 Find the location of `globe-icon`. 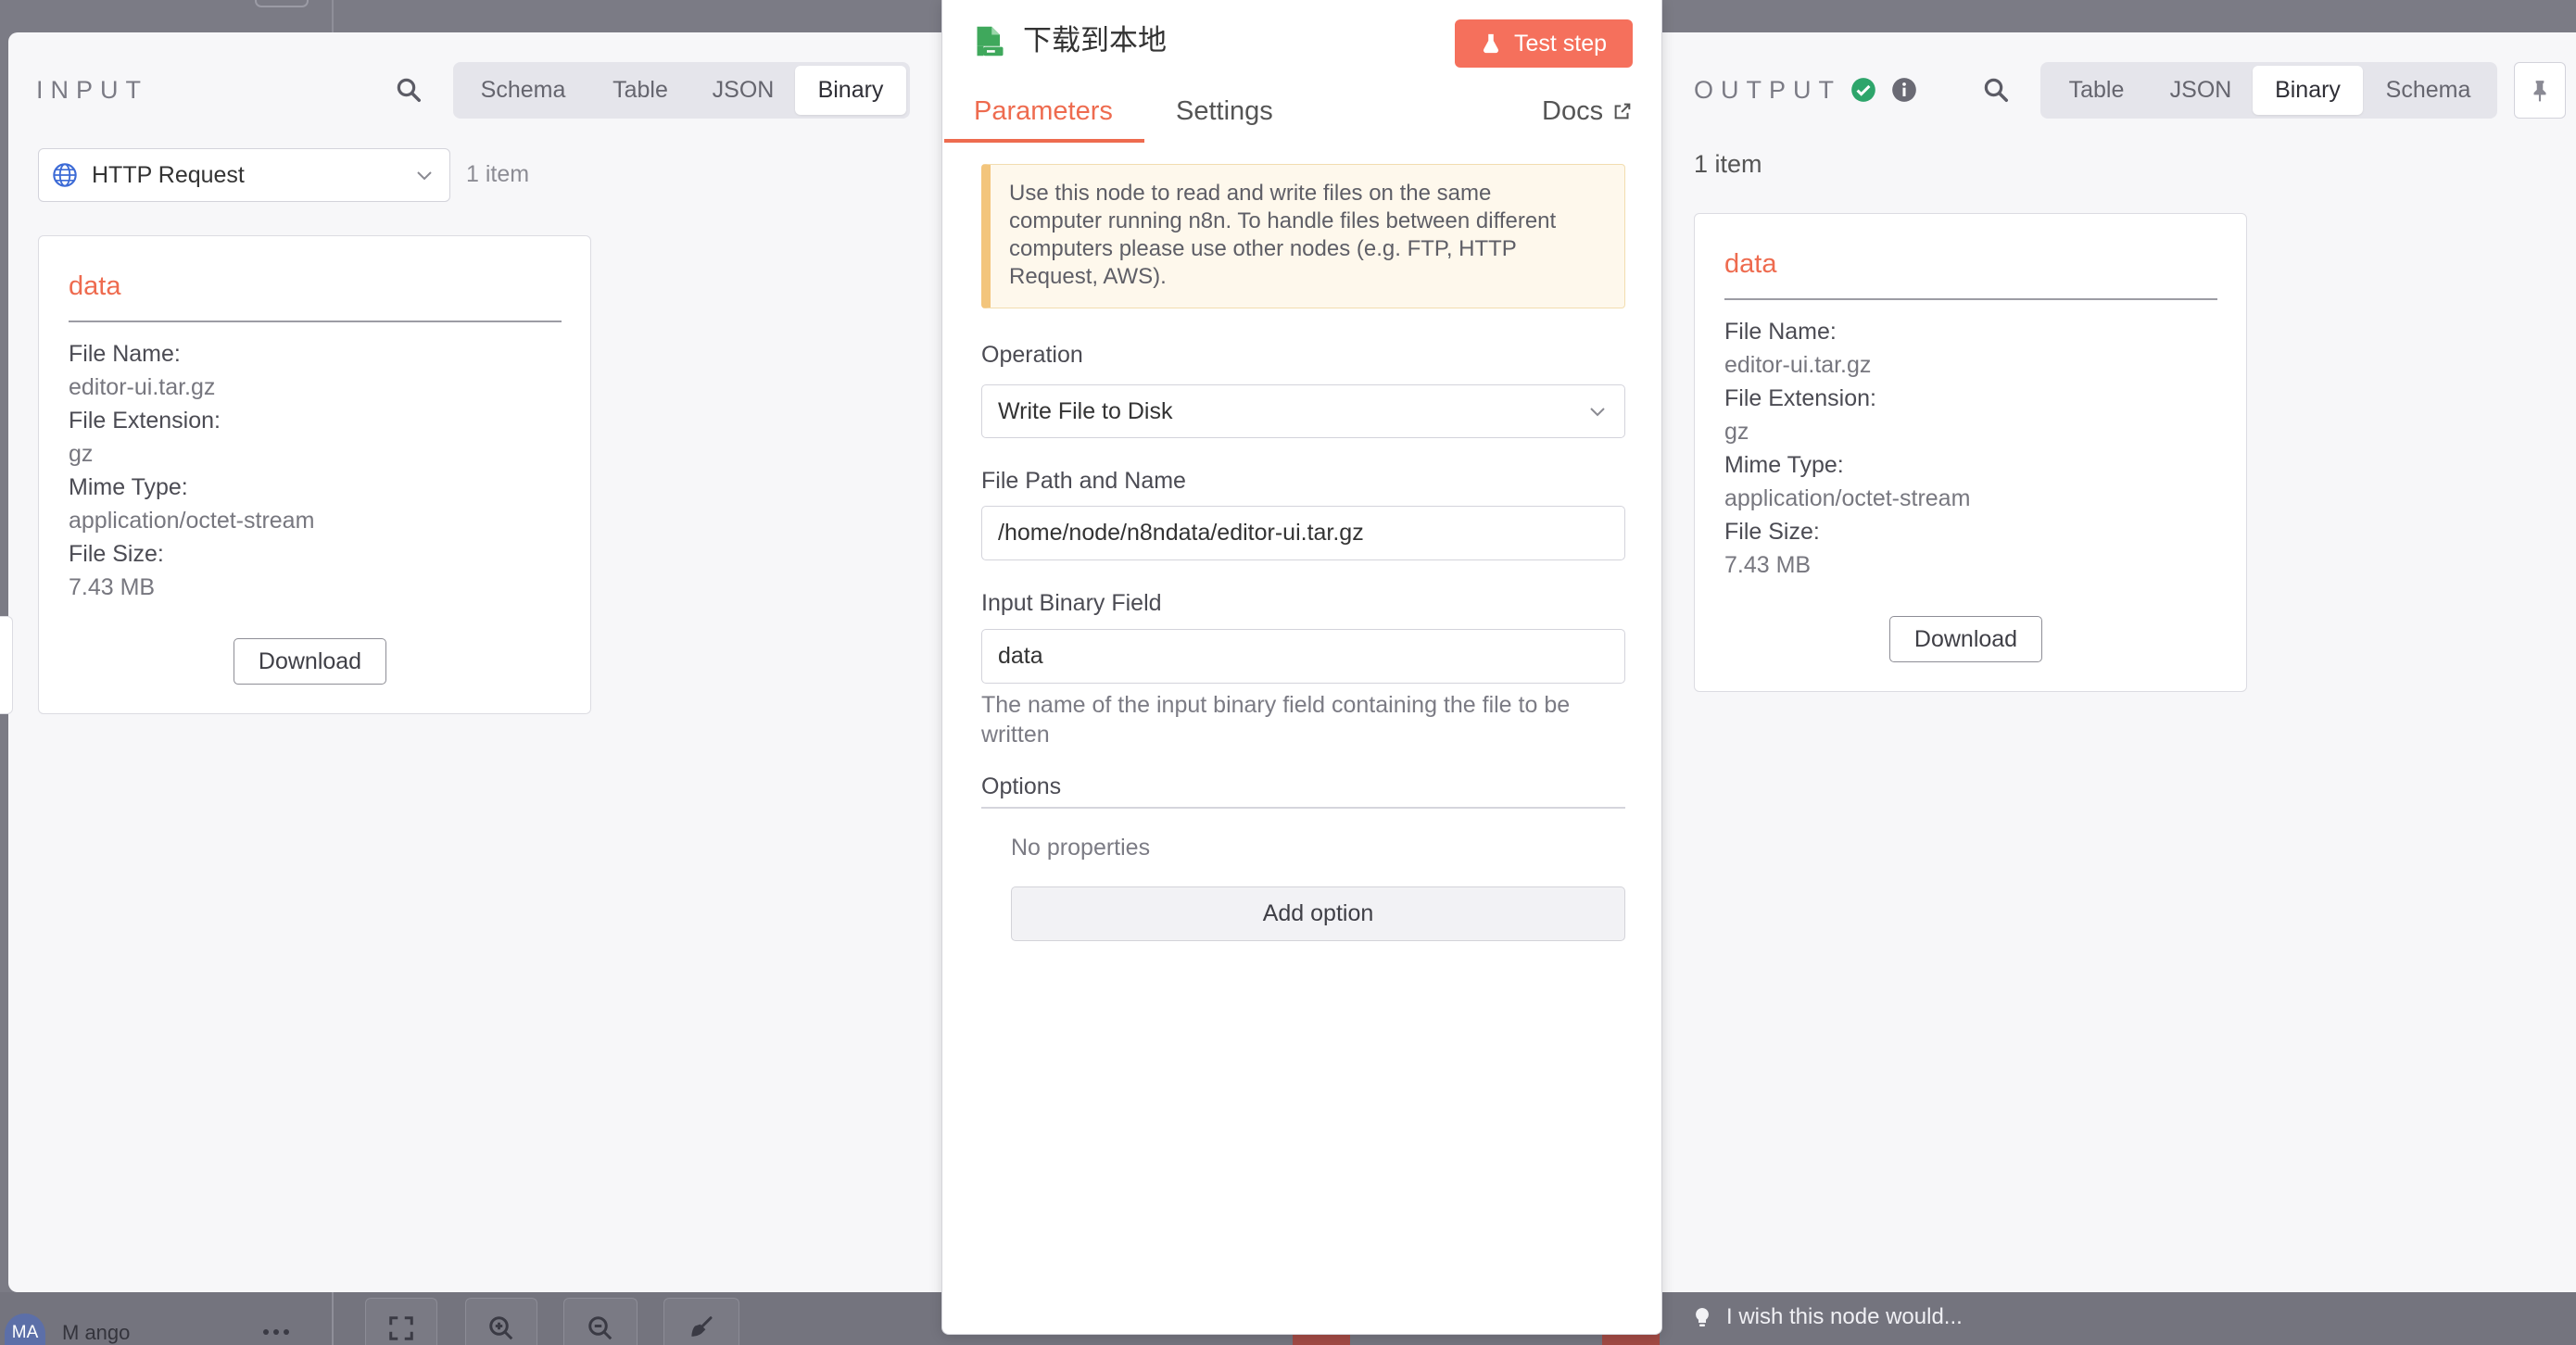

globe-icon is located at coordinates (65, 175).